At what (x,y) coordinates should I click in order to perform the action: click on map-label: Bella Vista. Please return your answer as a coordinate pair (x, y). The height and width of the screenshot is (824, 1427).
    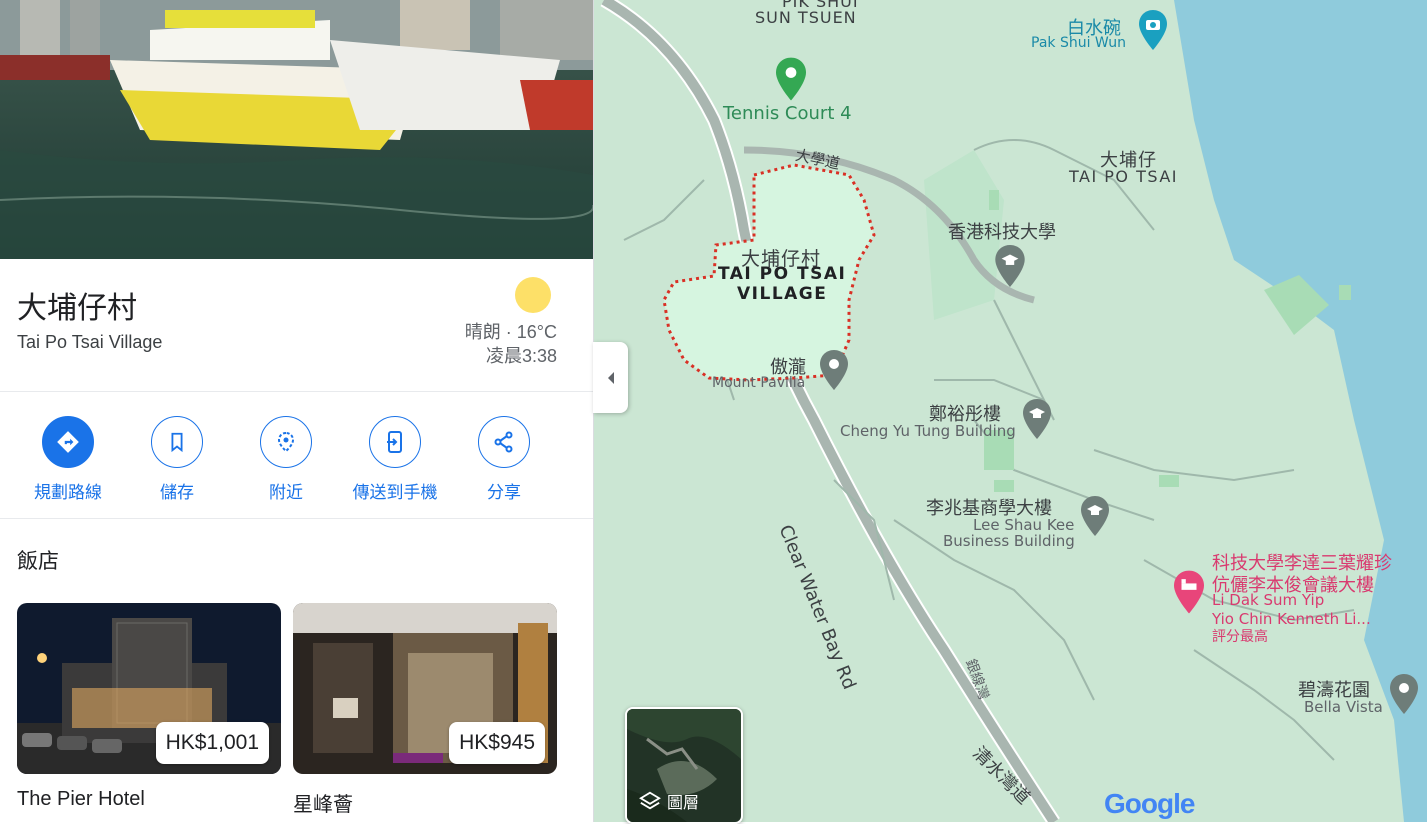
    Looking at the image, I should click on (1343, 707).